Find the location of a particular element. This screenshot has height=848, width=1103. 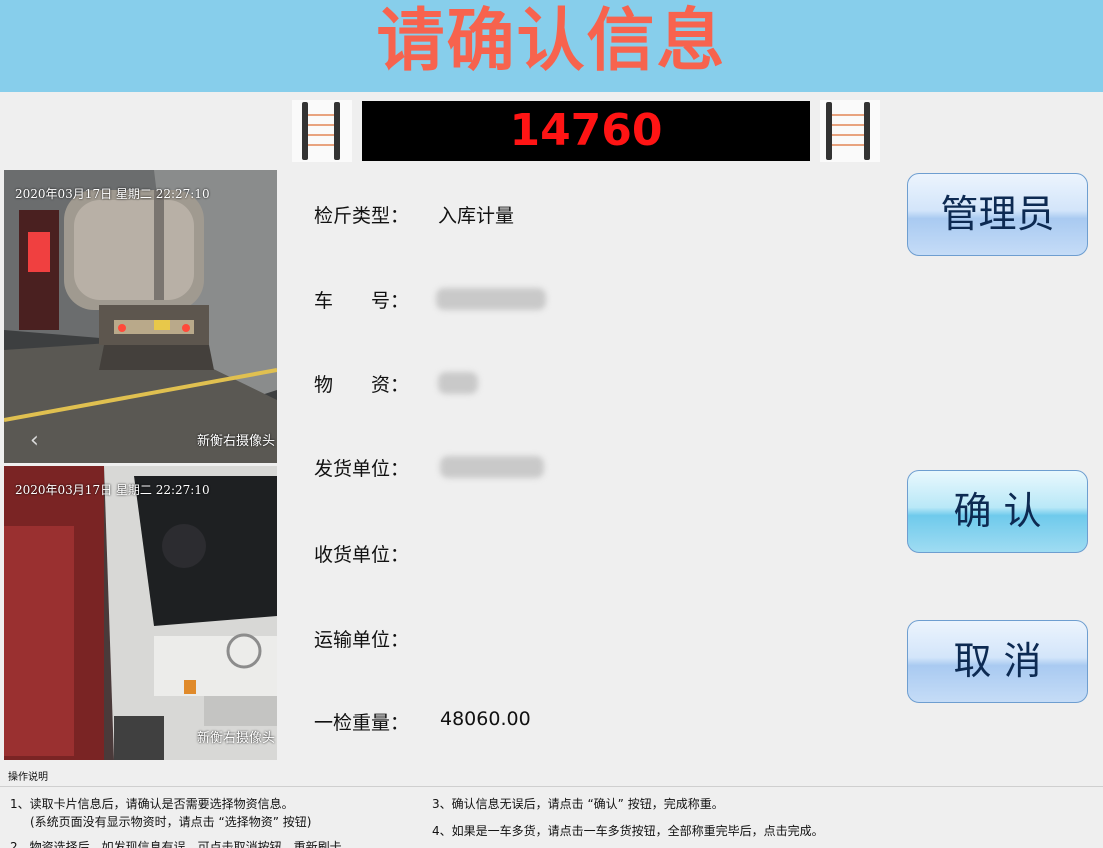

left-light-curtain-icon is located at coordinates (322, 131).